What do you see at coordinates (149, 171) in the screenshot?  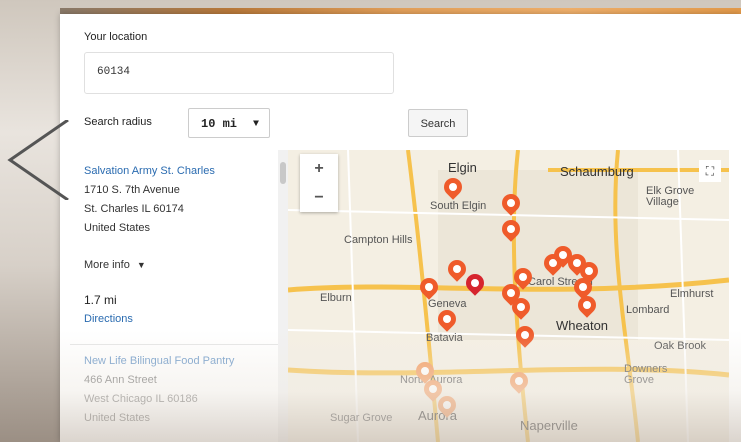 I see `result-name: Salvation Army St. Charles` at bounding box center [149, 171].